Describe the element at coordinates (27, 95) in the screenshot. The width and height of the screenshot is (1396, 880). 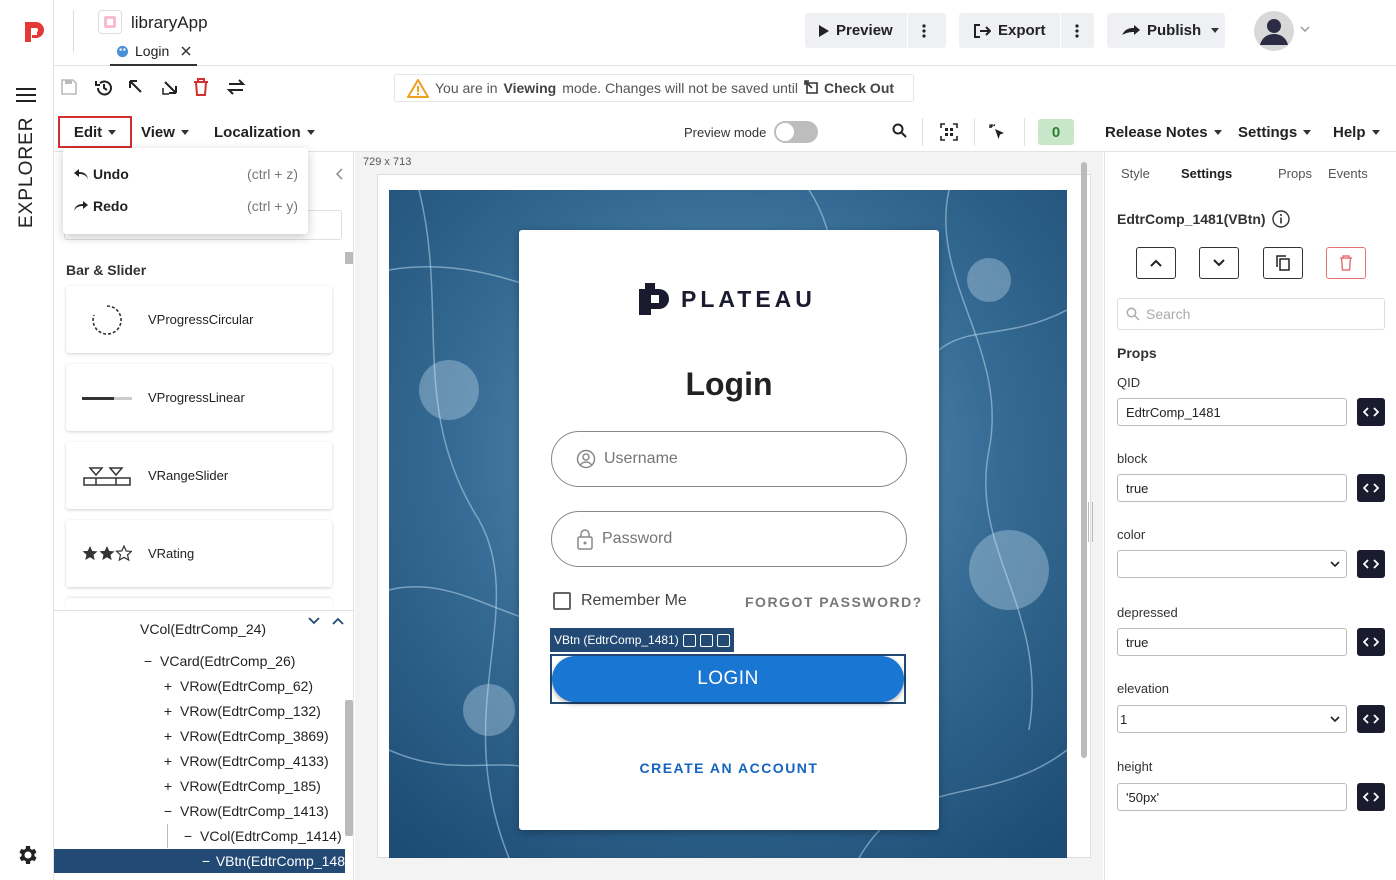
I see `hamburger-menu-icon` at that location.